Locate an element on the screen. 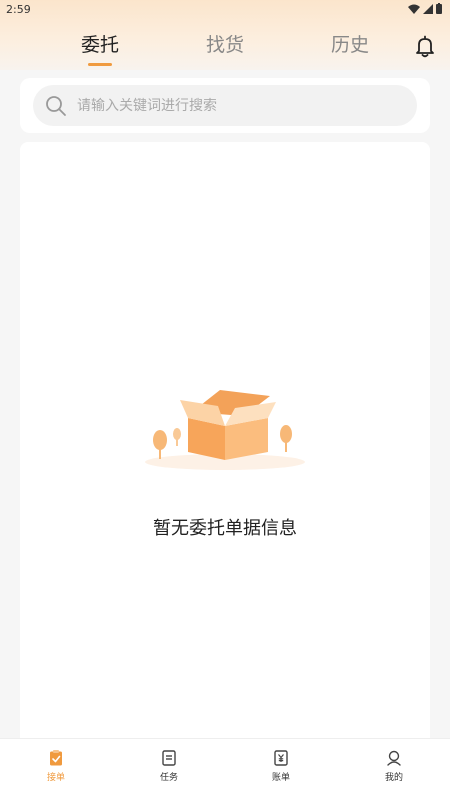  wifi-icon is located at coordinates (414, 9).